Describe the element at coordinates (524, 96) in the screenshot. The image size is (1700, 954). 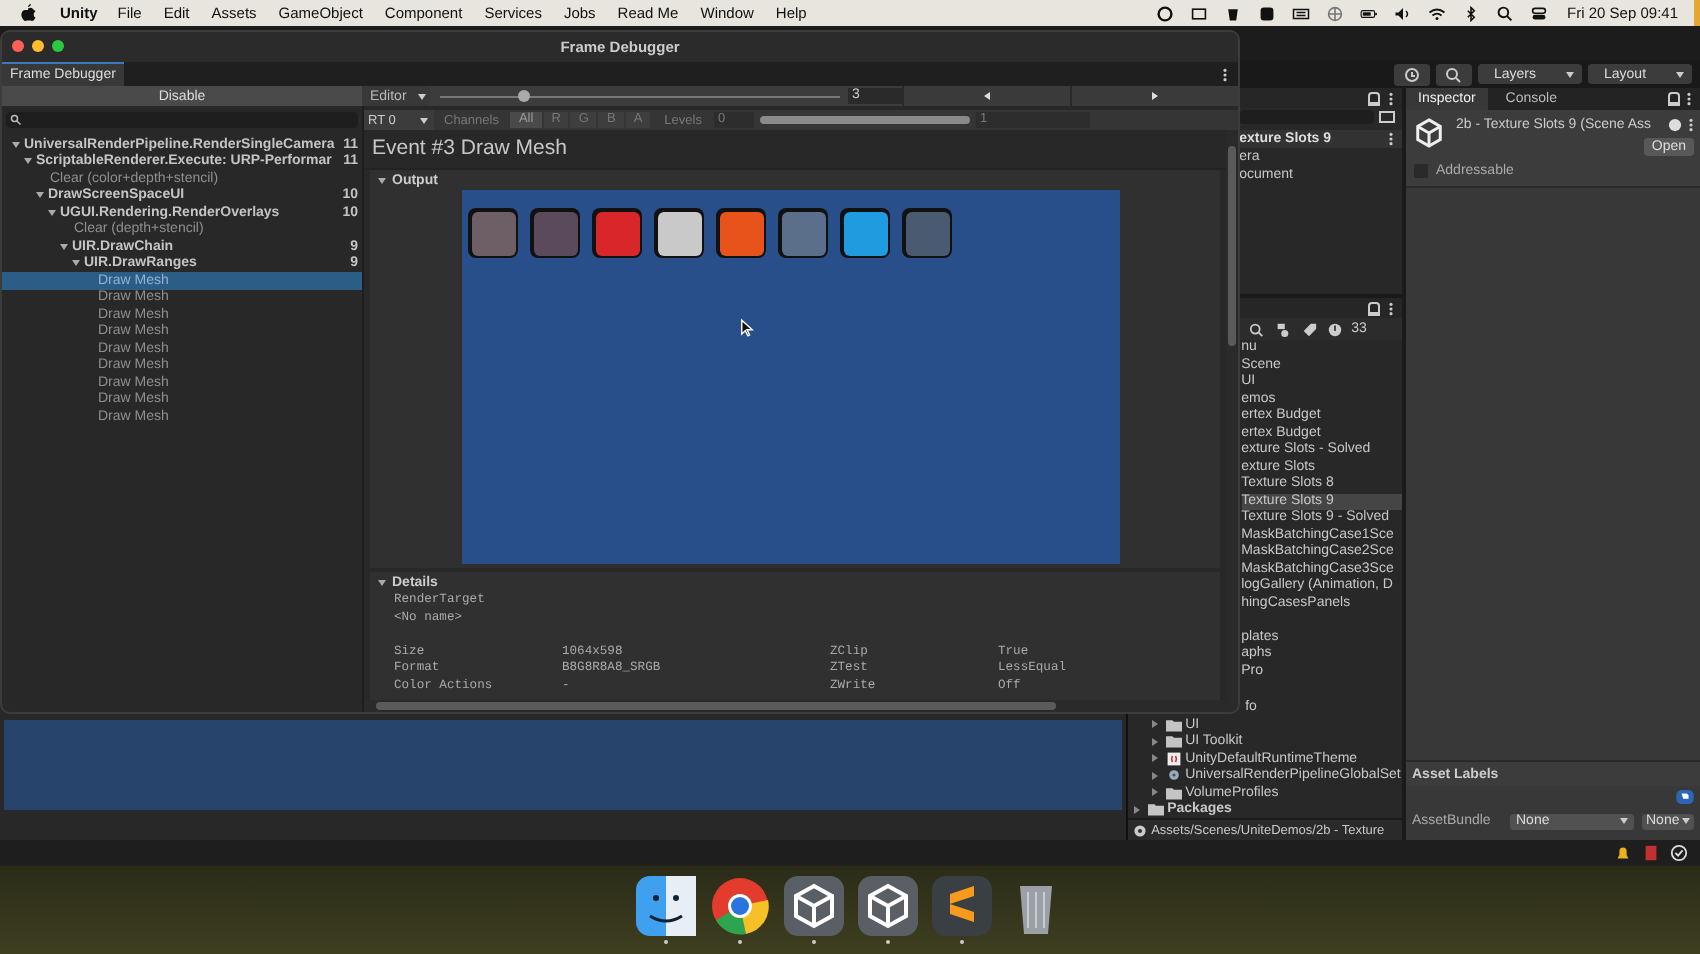
I see `slider-thumb` at that location.